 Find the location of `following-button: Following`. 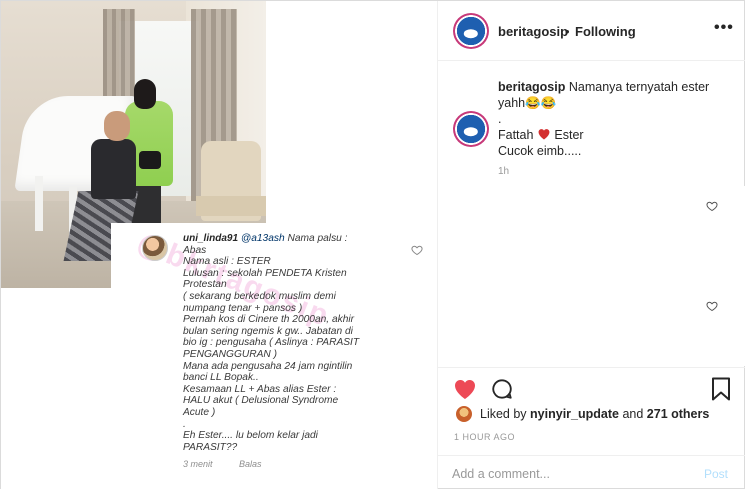

following-button: Following is located at coordinates (605, 31).